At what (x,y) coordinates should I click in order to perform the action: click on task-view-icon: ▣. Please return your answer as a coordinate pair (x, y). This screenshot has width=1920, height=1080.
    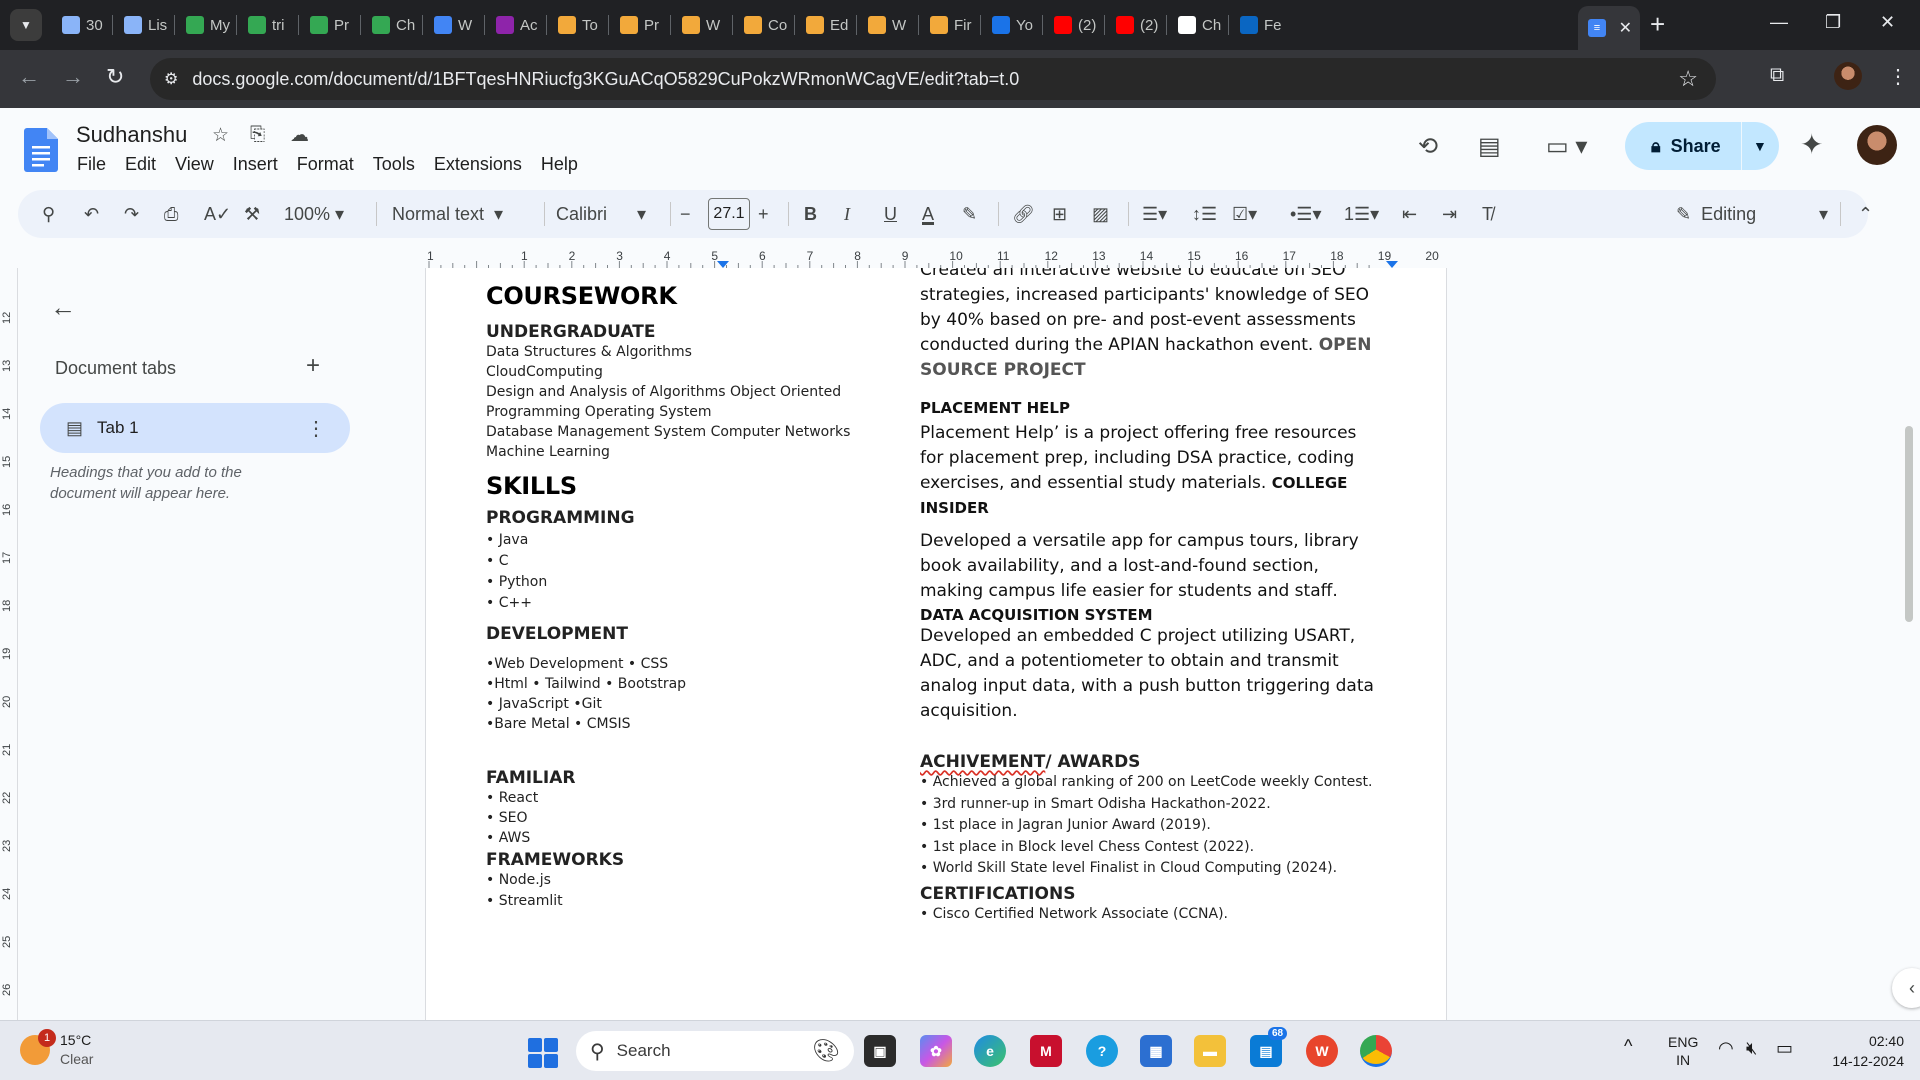
    Looking at the image, I should click on (880, 1051).